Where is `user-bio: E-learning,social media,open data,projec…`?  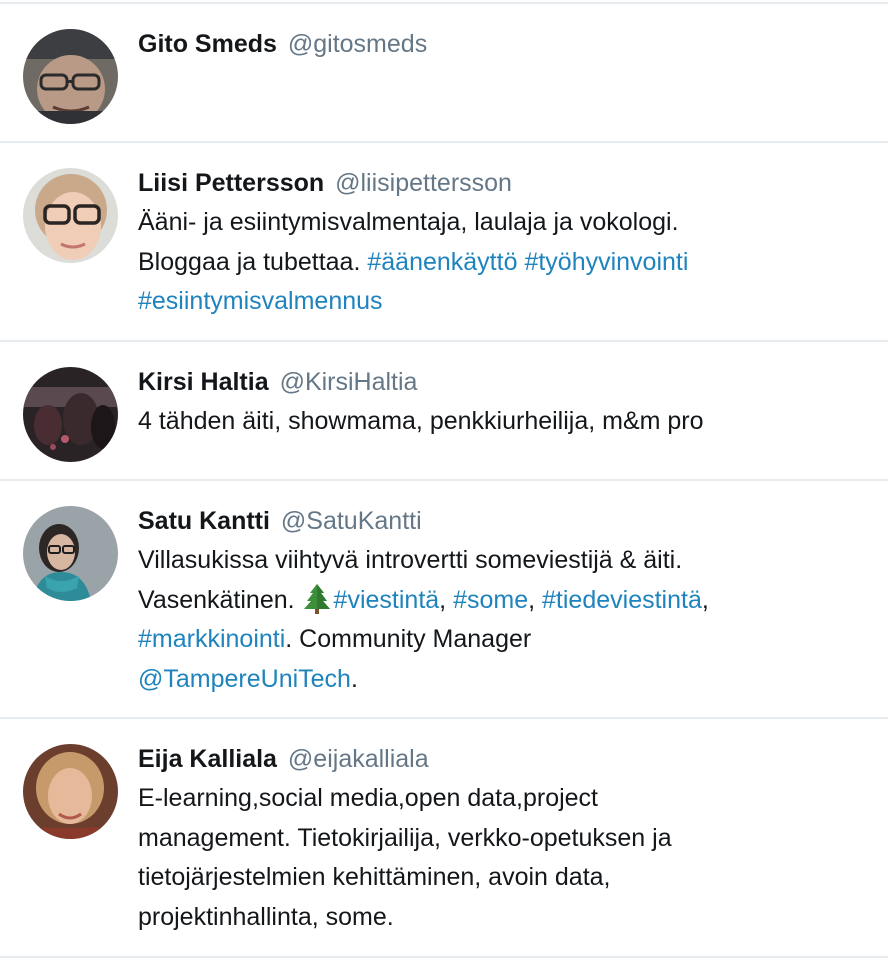
user-bio: E-learning,social media,open data,projec… is located at coordinates (503, 858).